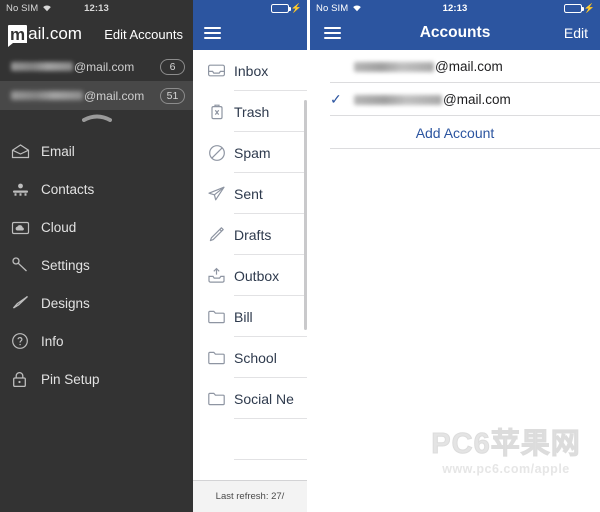 This screenshot has height=512, width=600. I want to click on status-bar-left: No SIM 12:13, so click(96, 8).